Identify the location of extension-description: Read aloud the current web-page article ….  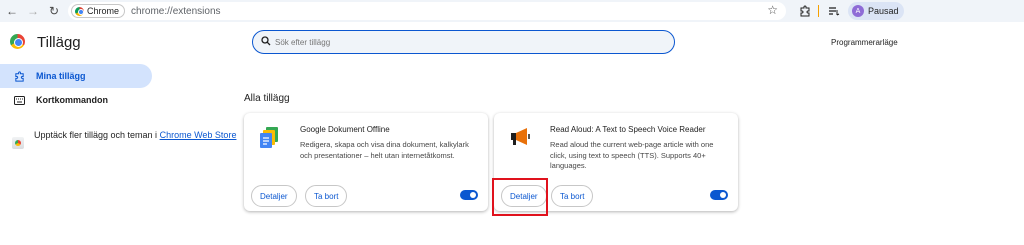
(632, 155).